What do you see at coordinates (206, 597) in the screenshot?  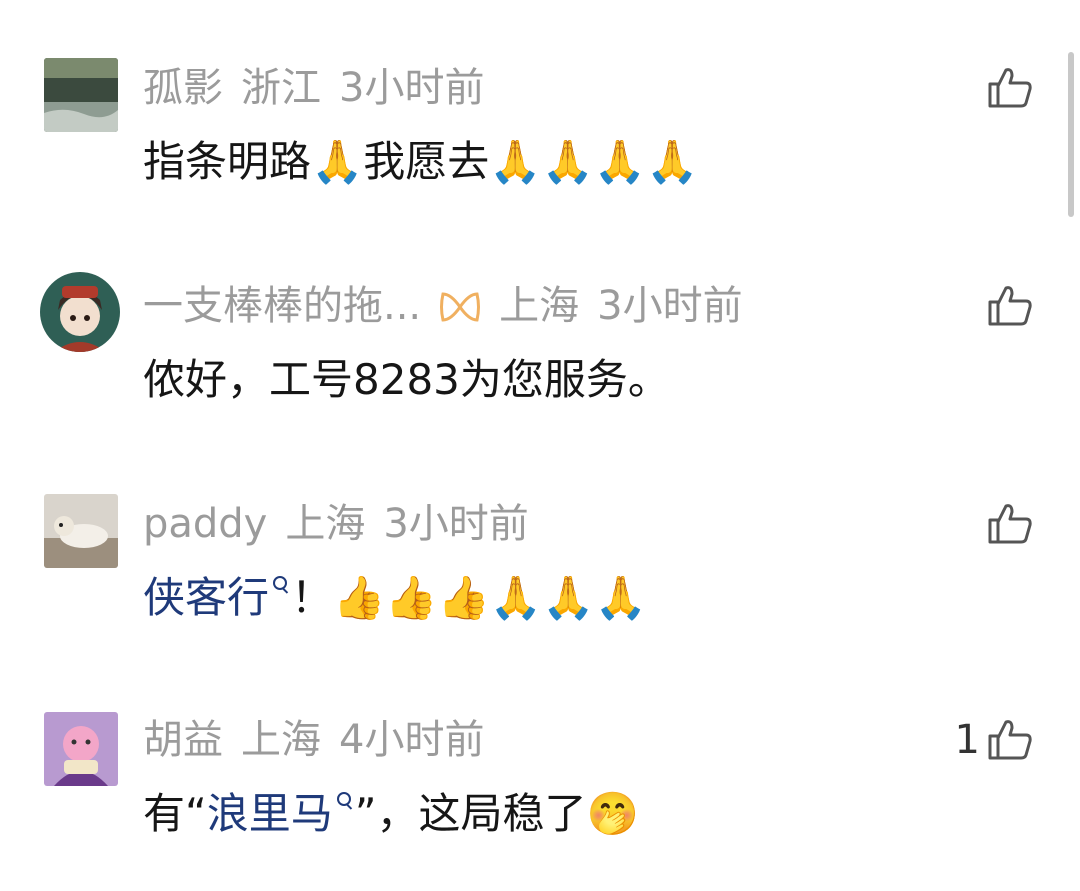 I see `topic-link: 侠客行` at bounding box center [206, 597].